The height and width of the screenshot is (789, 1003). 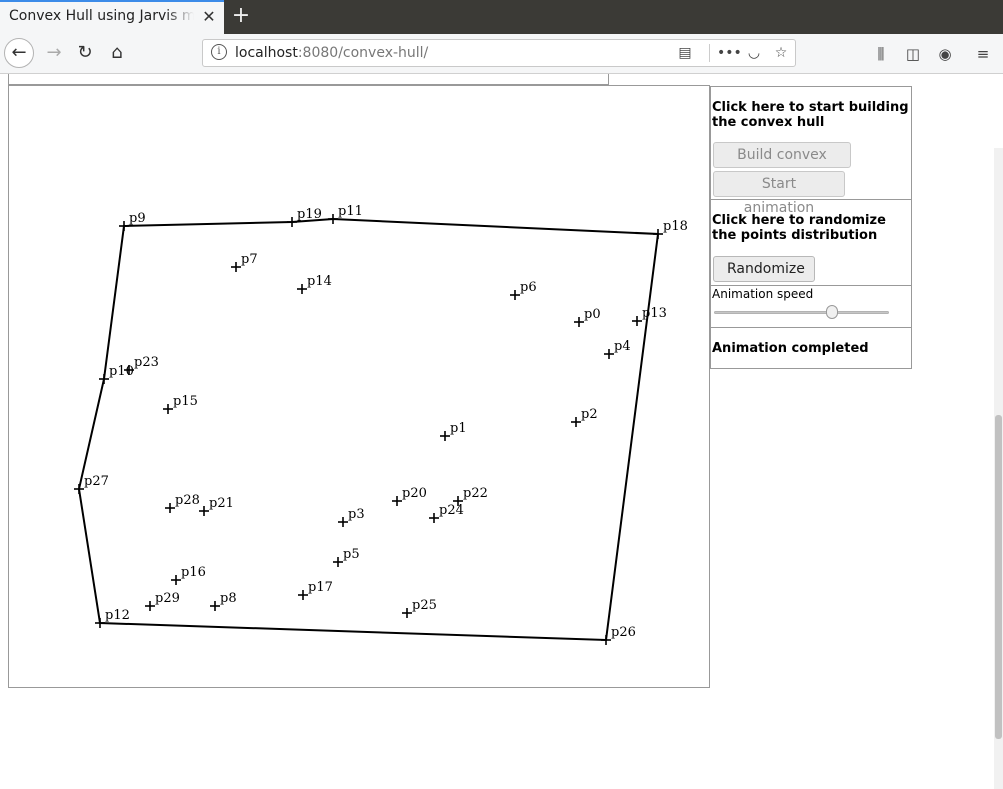 I want to click on top-frame-fragment, so click(x=308, y=79).